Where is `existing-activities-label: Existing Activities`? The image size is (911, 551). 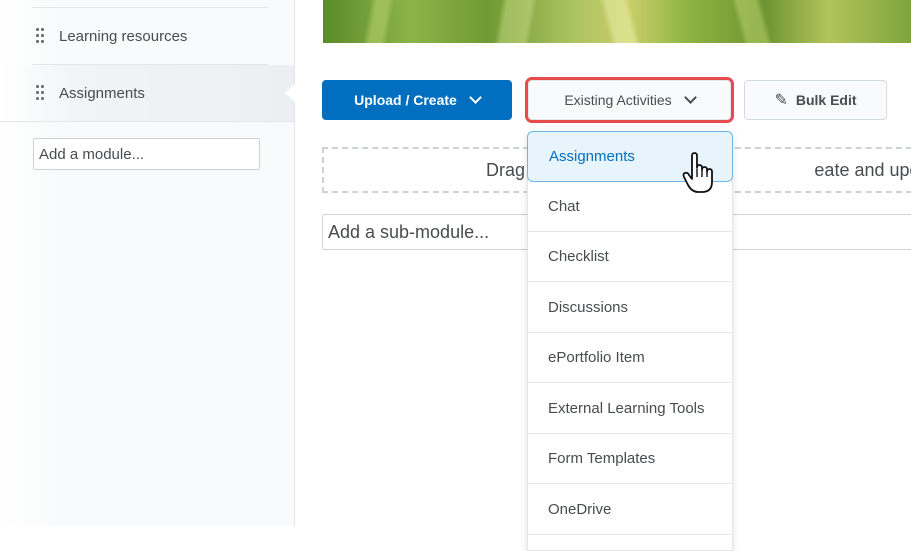 existing-activities-label: Existing Activities is located at coordinates (618, 100).